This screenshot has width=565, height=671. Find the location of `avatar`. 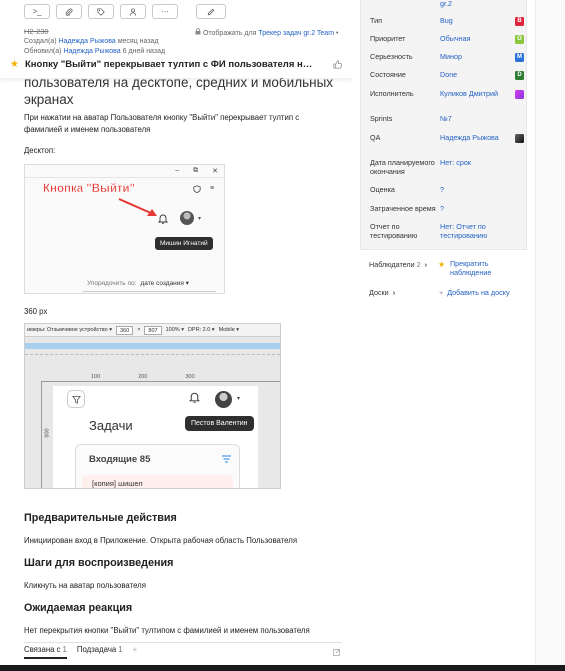

avatar is located at coordinates (223, 399).